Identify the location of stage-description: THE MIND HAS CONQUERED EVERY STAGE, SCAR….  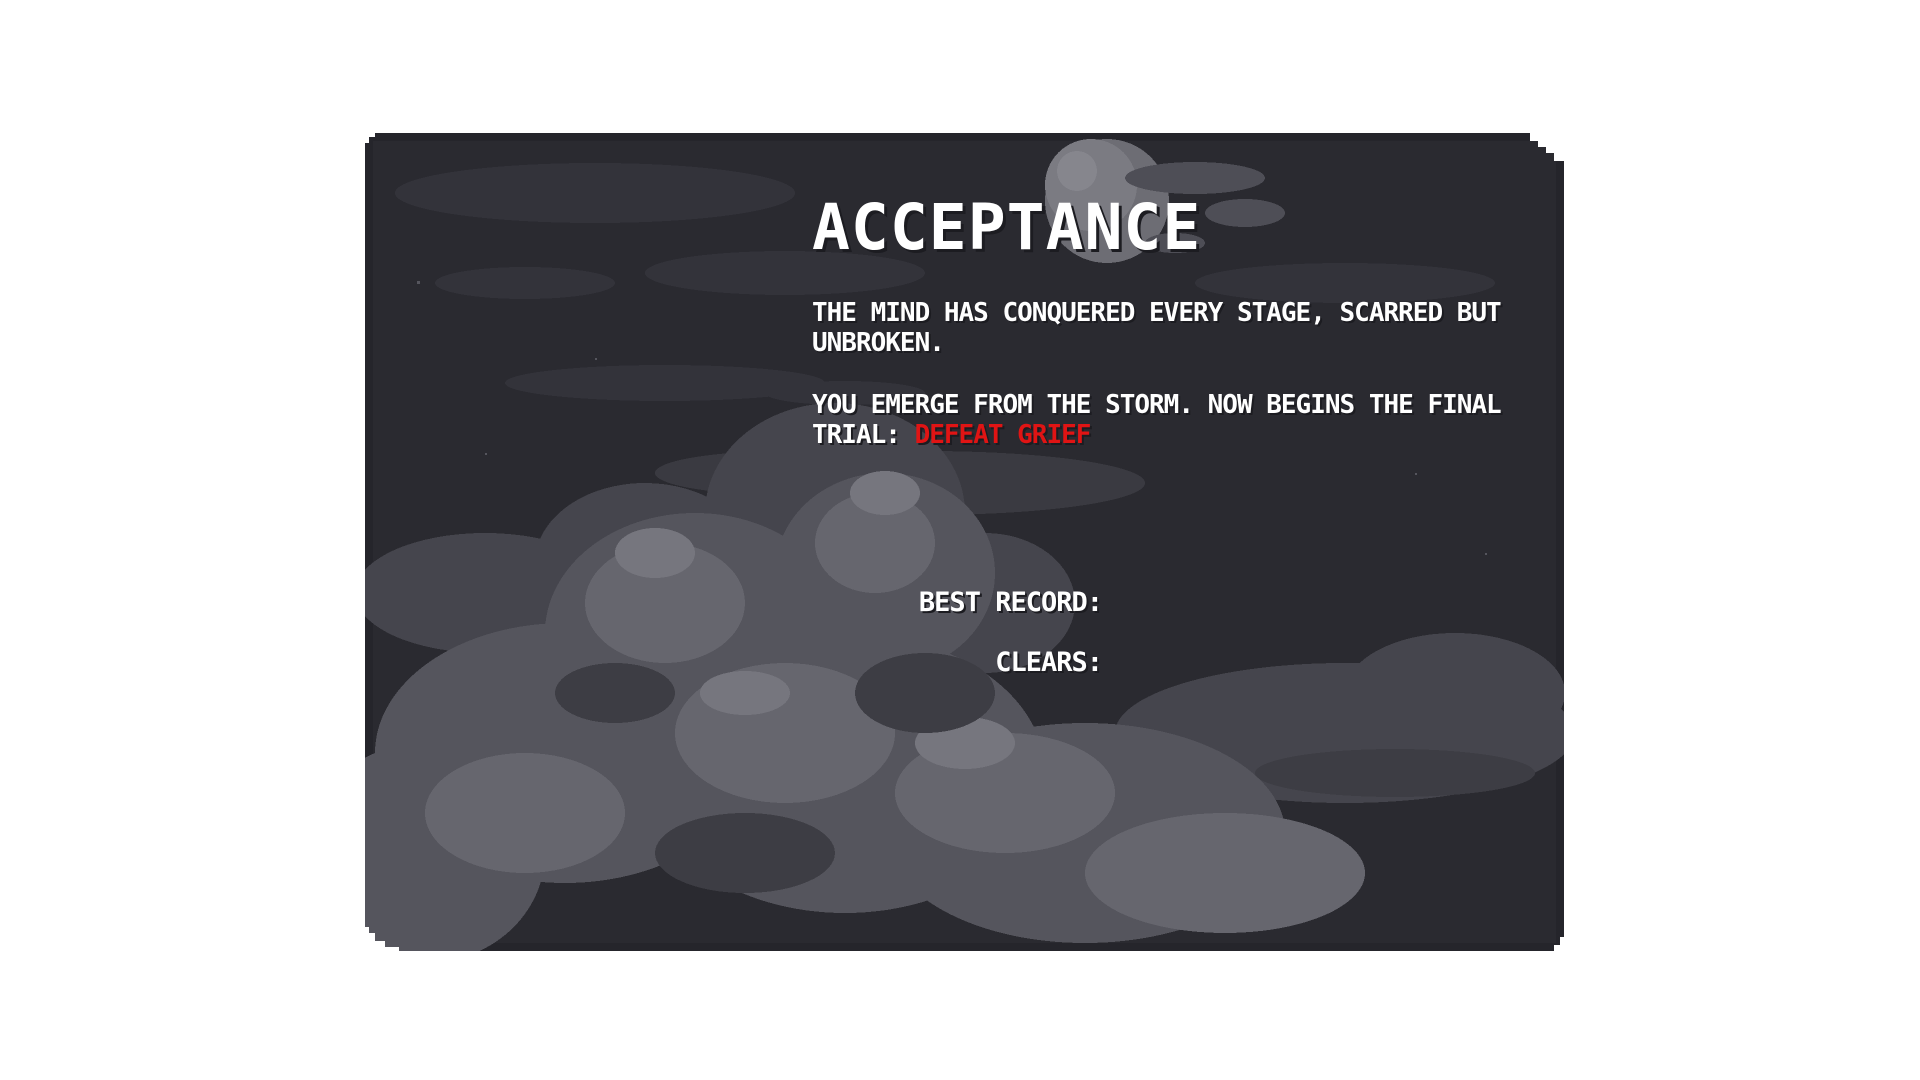
(1157, 328).